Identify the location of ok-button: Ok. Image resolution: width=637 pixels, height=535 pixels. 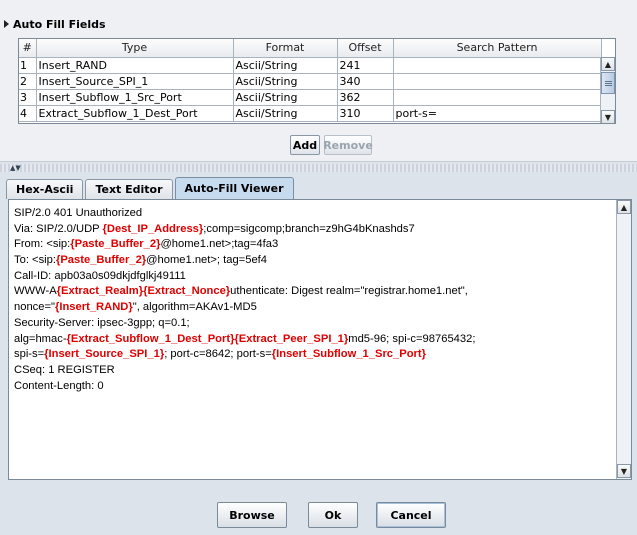
(333, 515).